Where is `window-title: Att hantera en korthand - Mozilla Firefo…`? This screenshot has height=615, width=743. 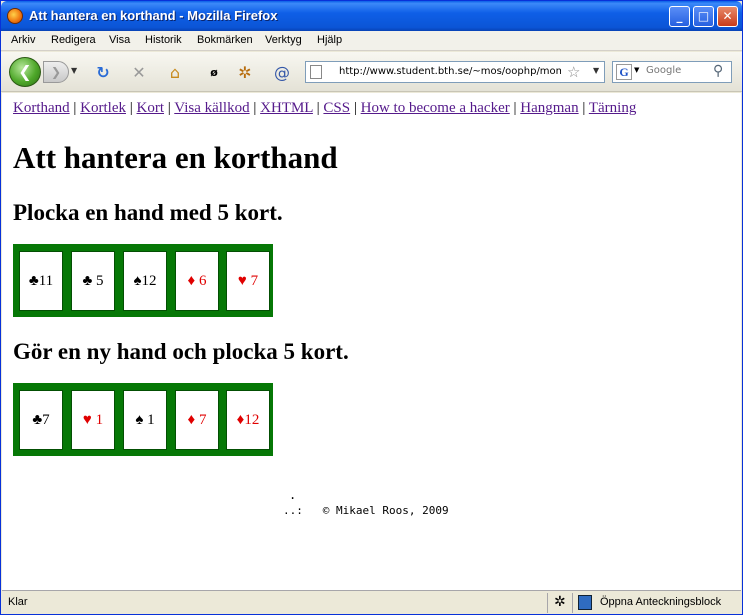
window-title: Att hantera en korthand - Mozilla Firefo… is located at coordinates (153, 15).